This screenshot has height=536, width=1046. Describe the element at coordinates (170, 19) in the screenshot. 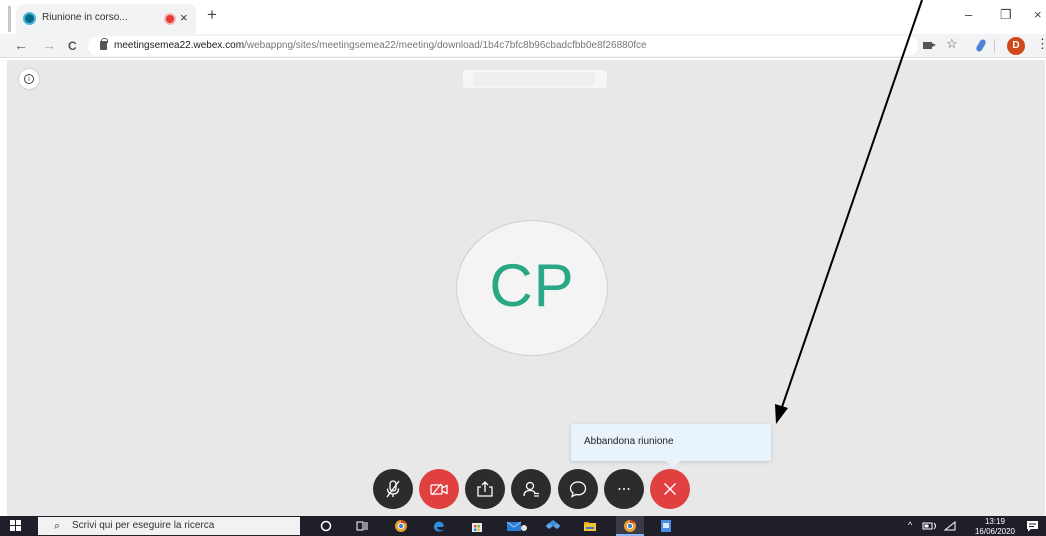

I see `recording-indicator-icon` at that location.